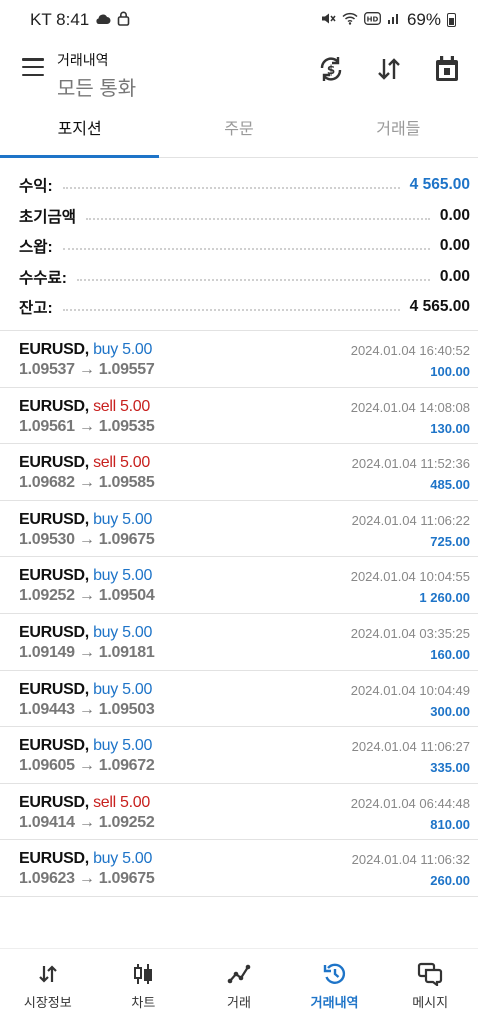 The width and height of the screenshot is (478, 1019). I want to click on deal-time: 2024.01.04 10:04:55, so click(410, 577).